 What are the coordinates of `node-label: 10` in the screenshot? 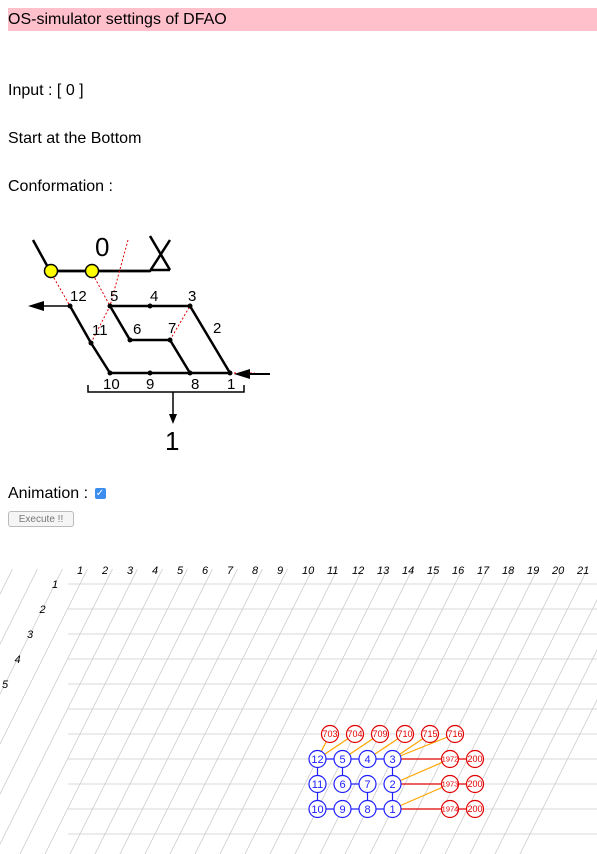 It's located at (111, 384).